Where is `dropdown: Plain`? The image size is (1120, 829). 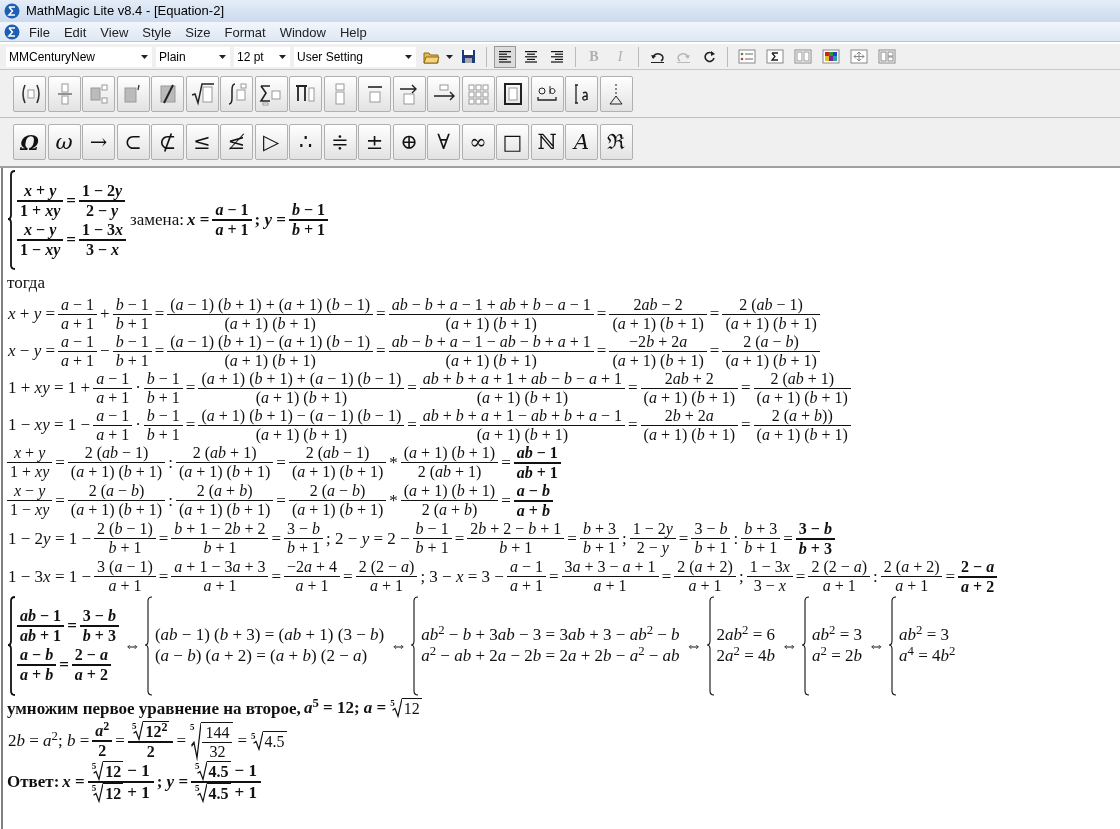
dropdown: Plain is located at coordinates (193, 56).